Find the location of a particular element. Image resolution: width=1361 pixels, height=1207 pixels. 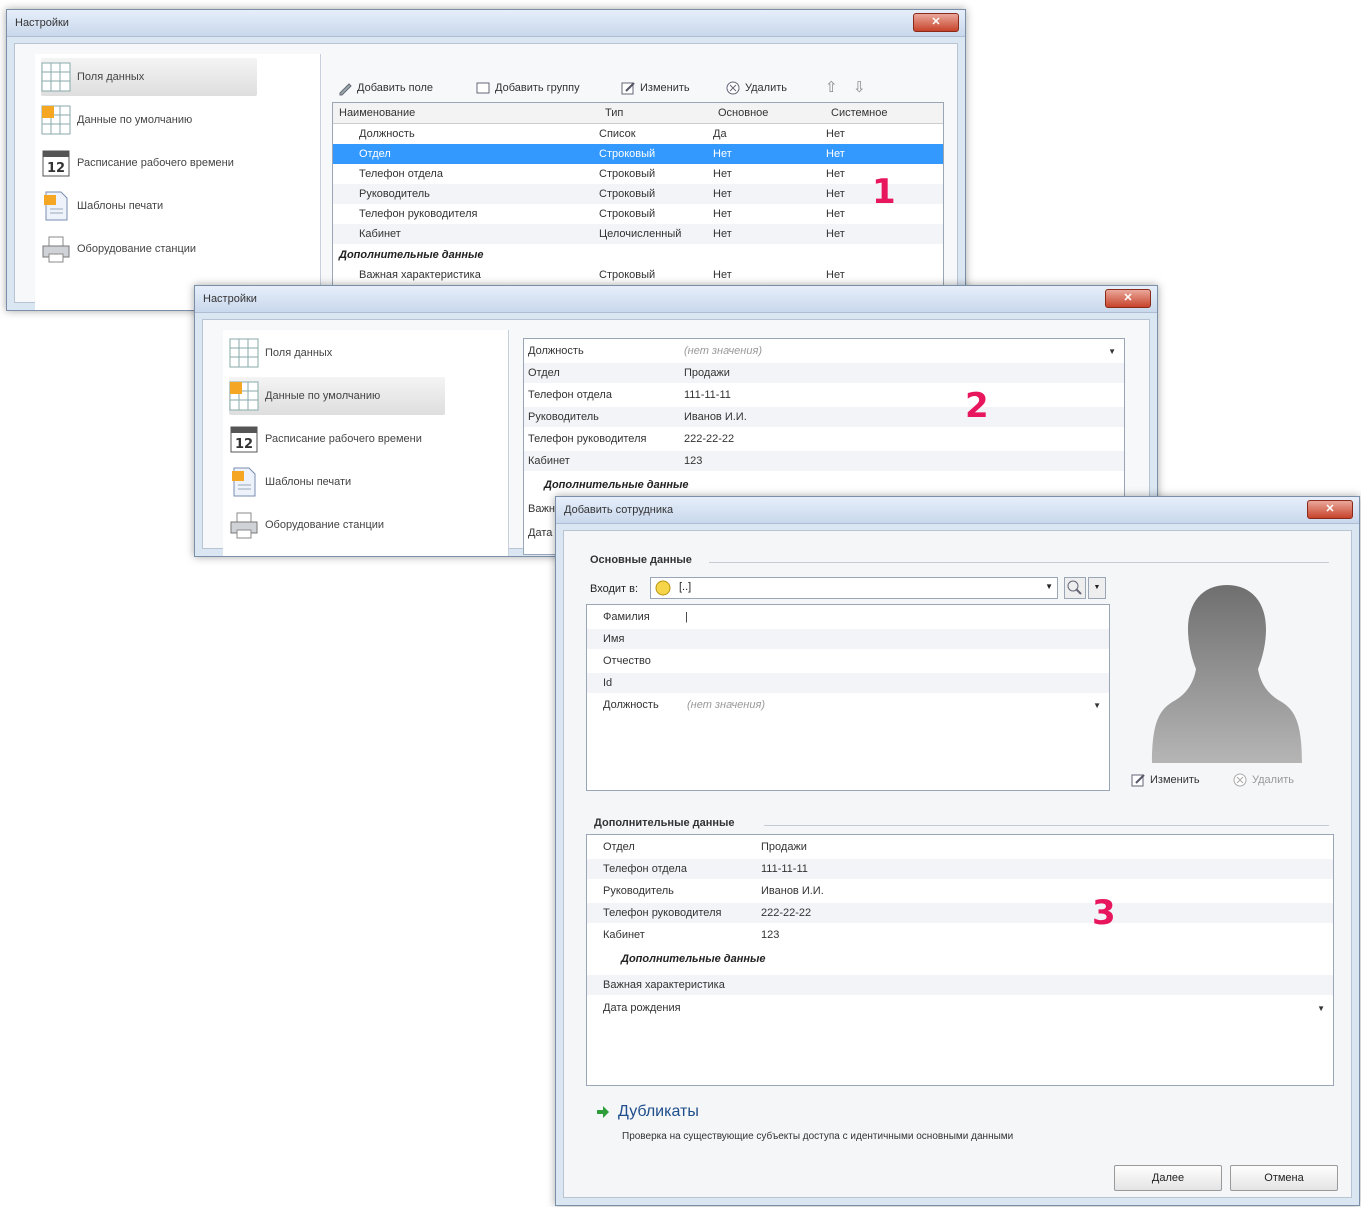

window-title: Настройки is located at coordinates (230, 299).